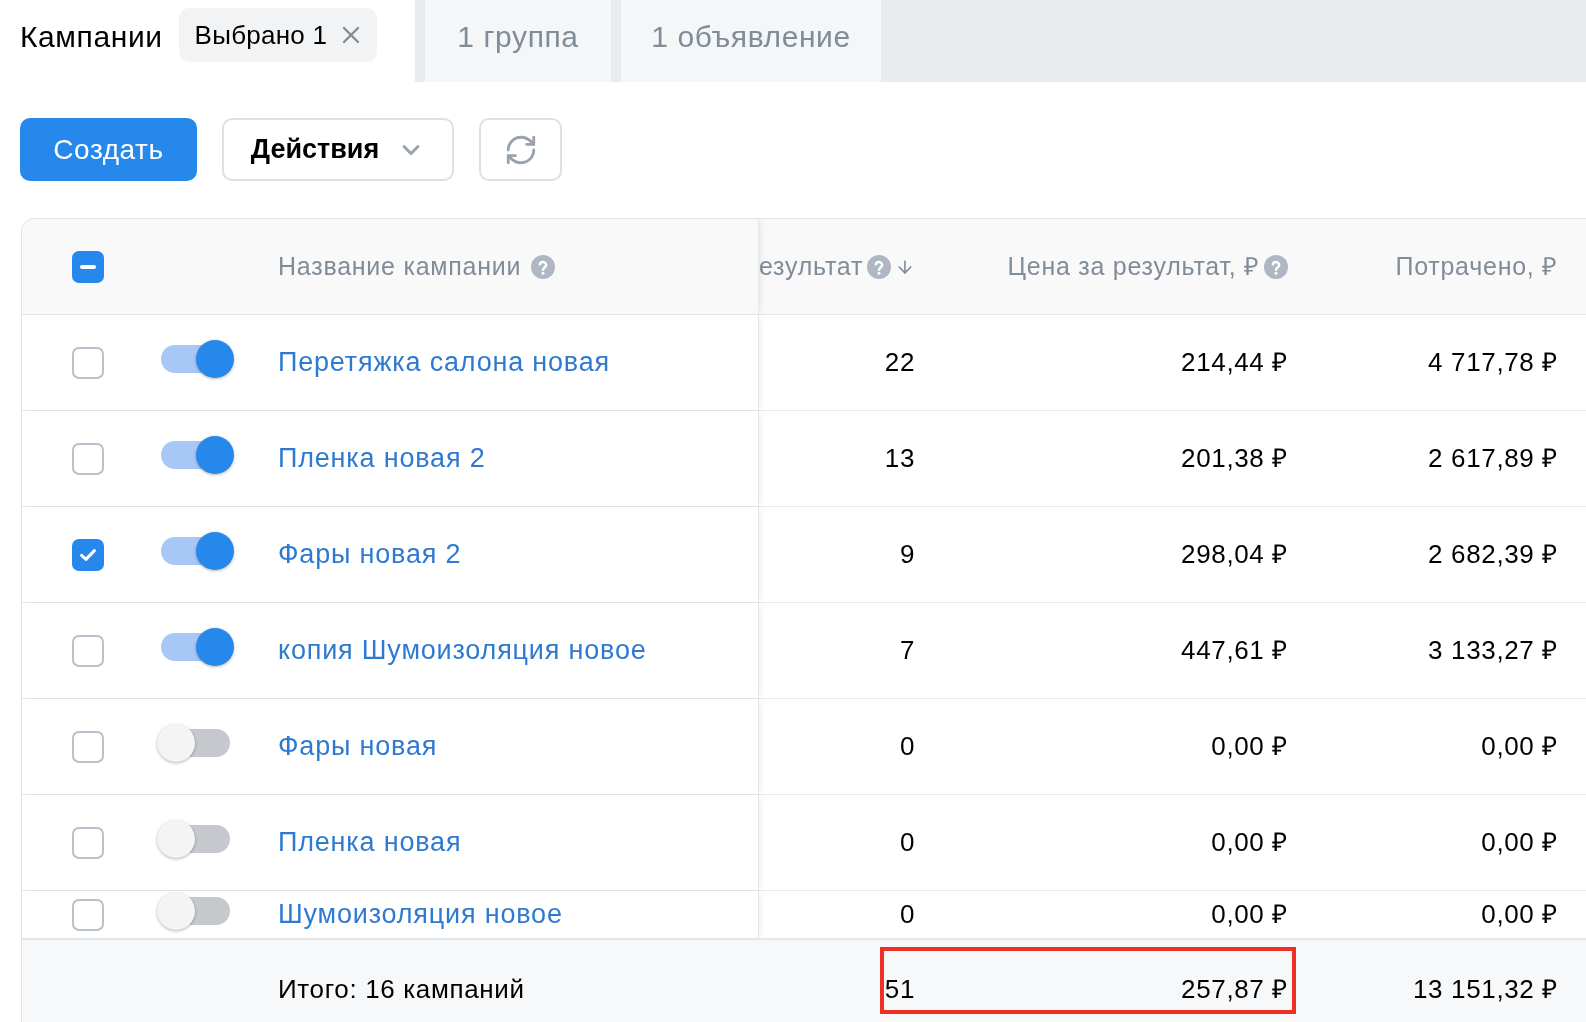 This screenshot has height=1022, width=1586. What do you see at coordinates (811, 266) in the screenshot?
I see `column-header: езультат` at bounding box center [811, 266].